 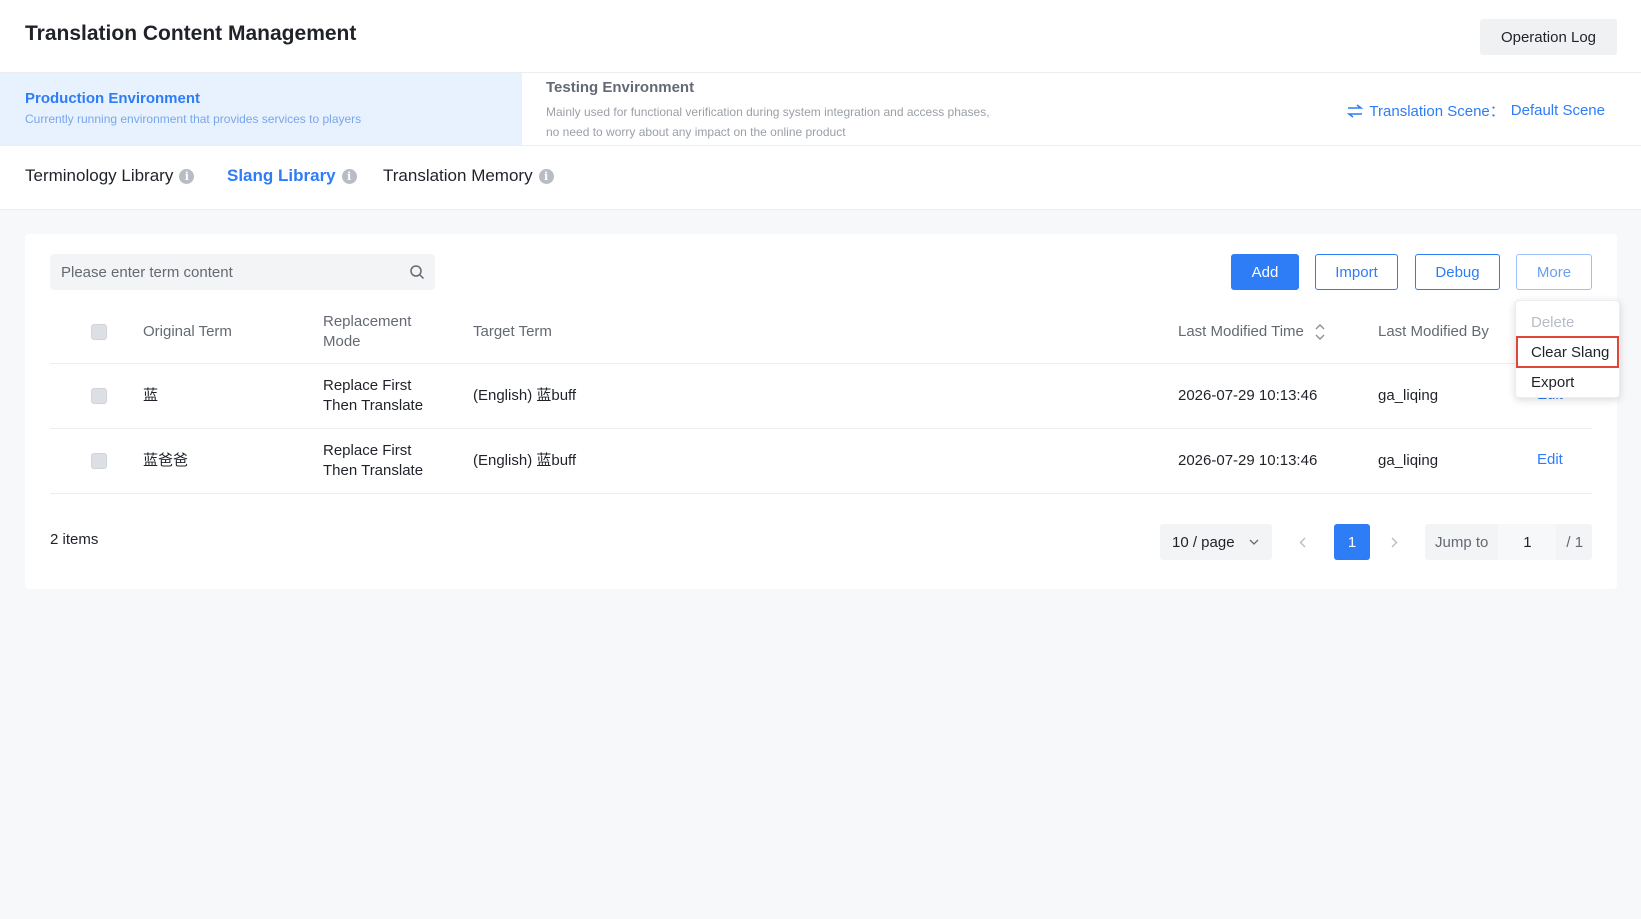 I want to click on tab-label: Translation Memory, so click(x=458, y=175).